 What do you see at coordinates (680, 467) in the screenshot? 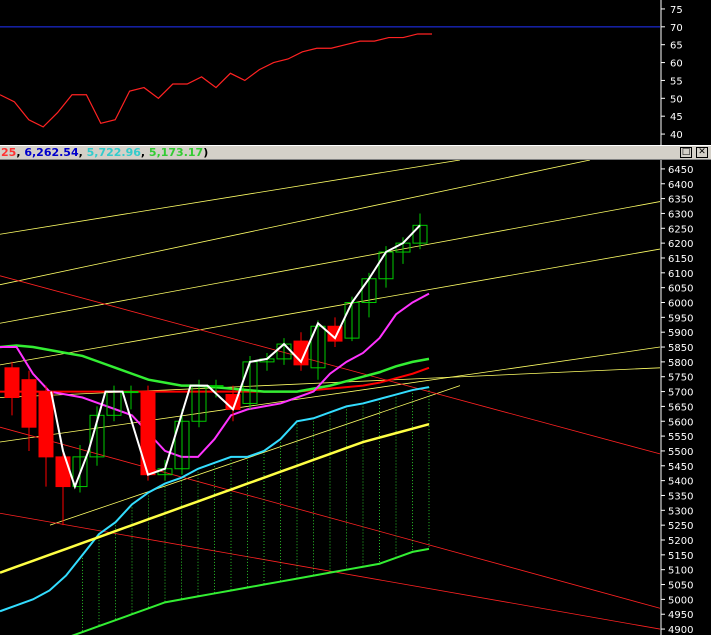
I see `price-tick-label: 5450` at bounding box center [680, 467].